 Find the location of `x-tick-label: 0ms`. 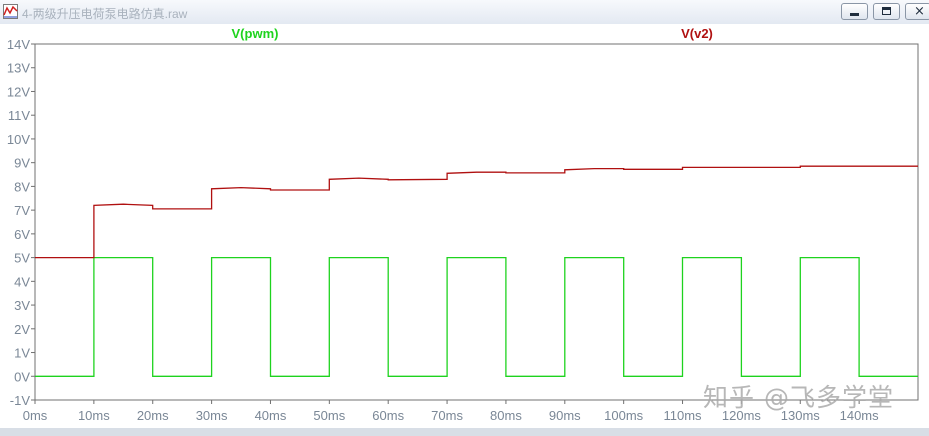

x-tick-label: 0ms is located at coordinates (35, 415).